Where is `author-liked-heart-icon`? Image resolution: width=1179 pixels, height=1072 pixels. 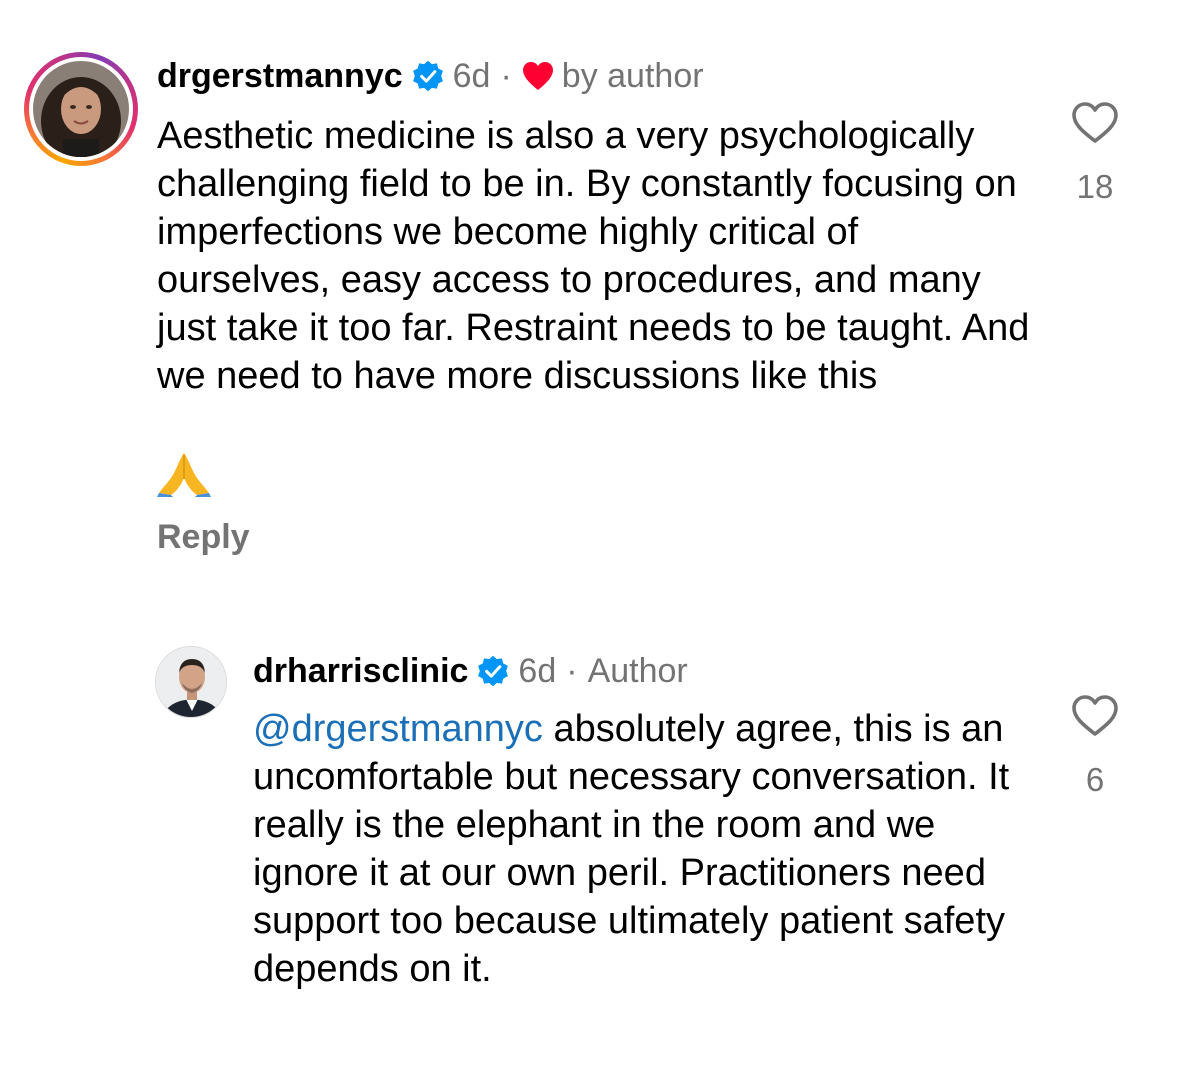
author-liked-heart-icon is located at coordinates (537, 76).